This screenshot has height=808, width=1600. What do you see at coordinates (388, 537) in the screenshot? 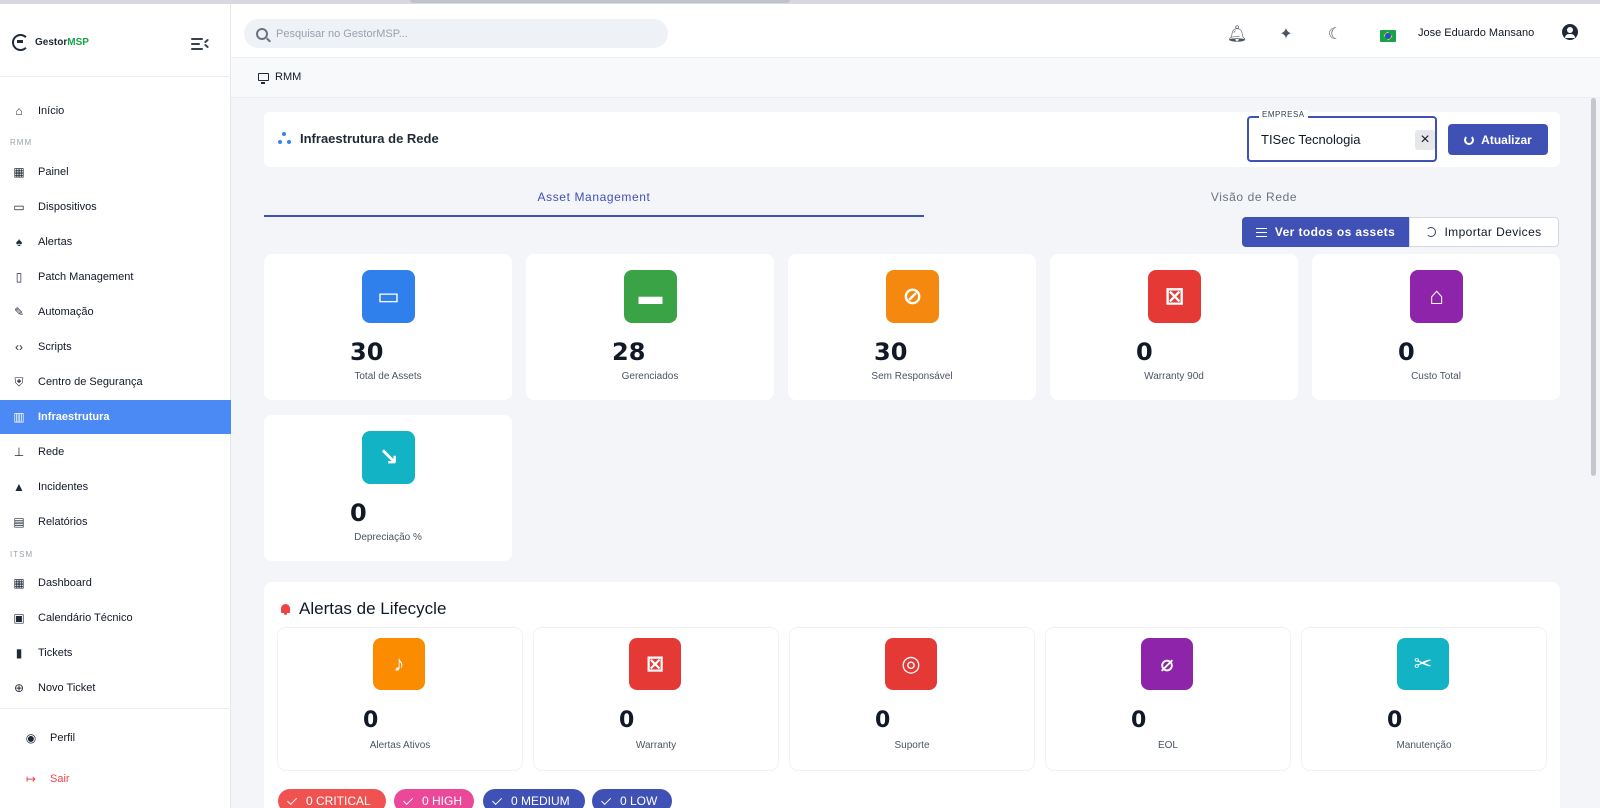
I see `stat-label: Depreciação %` at bounding box center [388, 537].